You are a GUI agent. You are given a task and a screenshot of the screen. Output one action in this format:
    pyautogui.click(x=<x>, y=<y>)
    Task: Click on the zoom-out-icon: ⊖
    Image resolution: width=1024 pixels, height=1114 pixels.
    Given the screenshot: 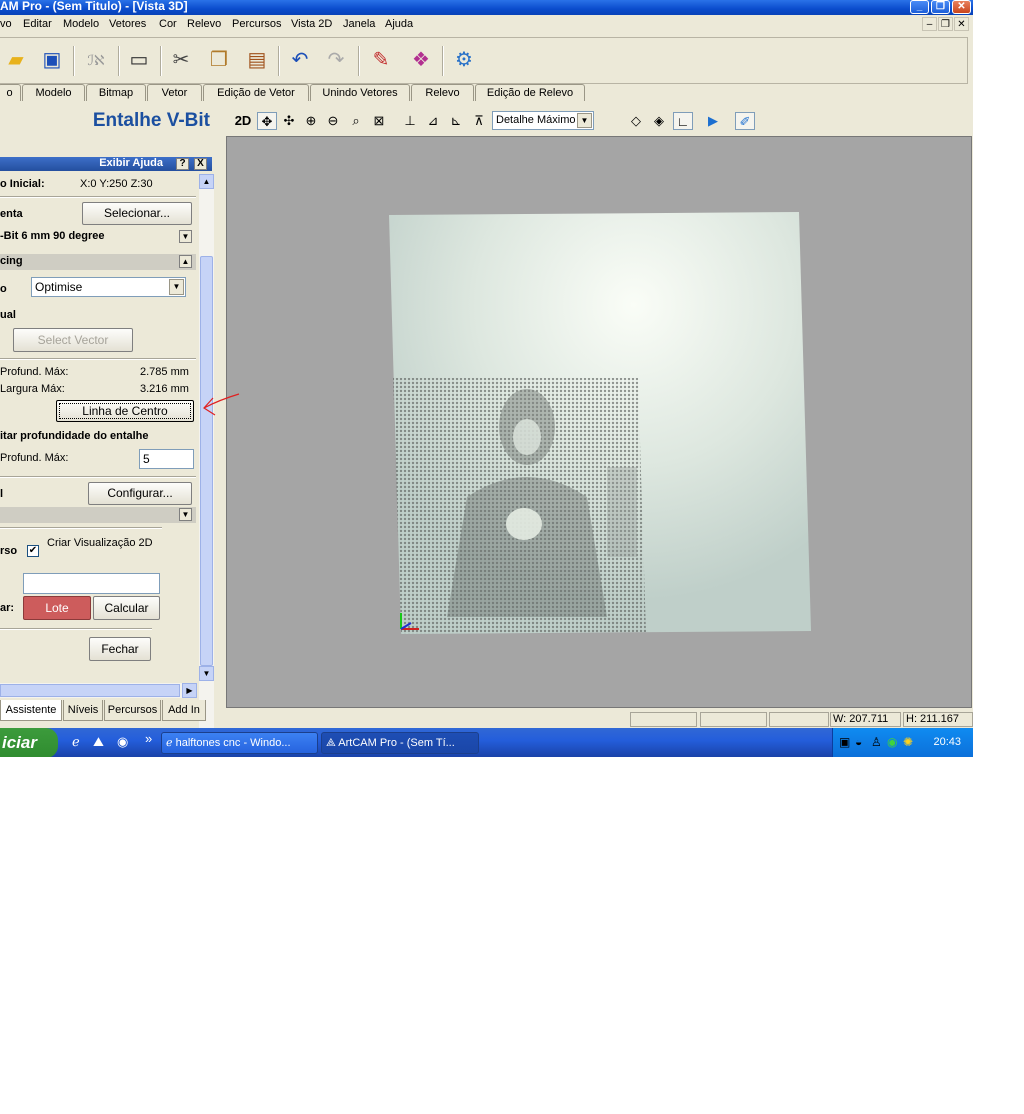 What is the action you would take?
    pyautogui.click(x=333, y=121)
    